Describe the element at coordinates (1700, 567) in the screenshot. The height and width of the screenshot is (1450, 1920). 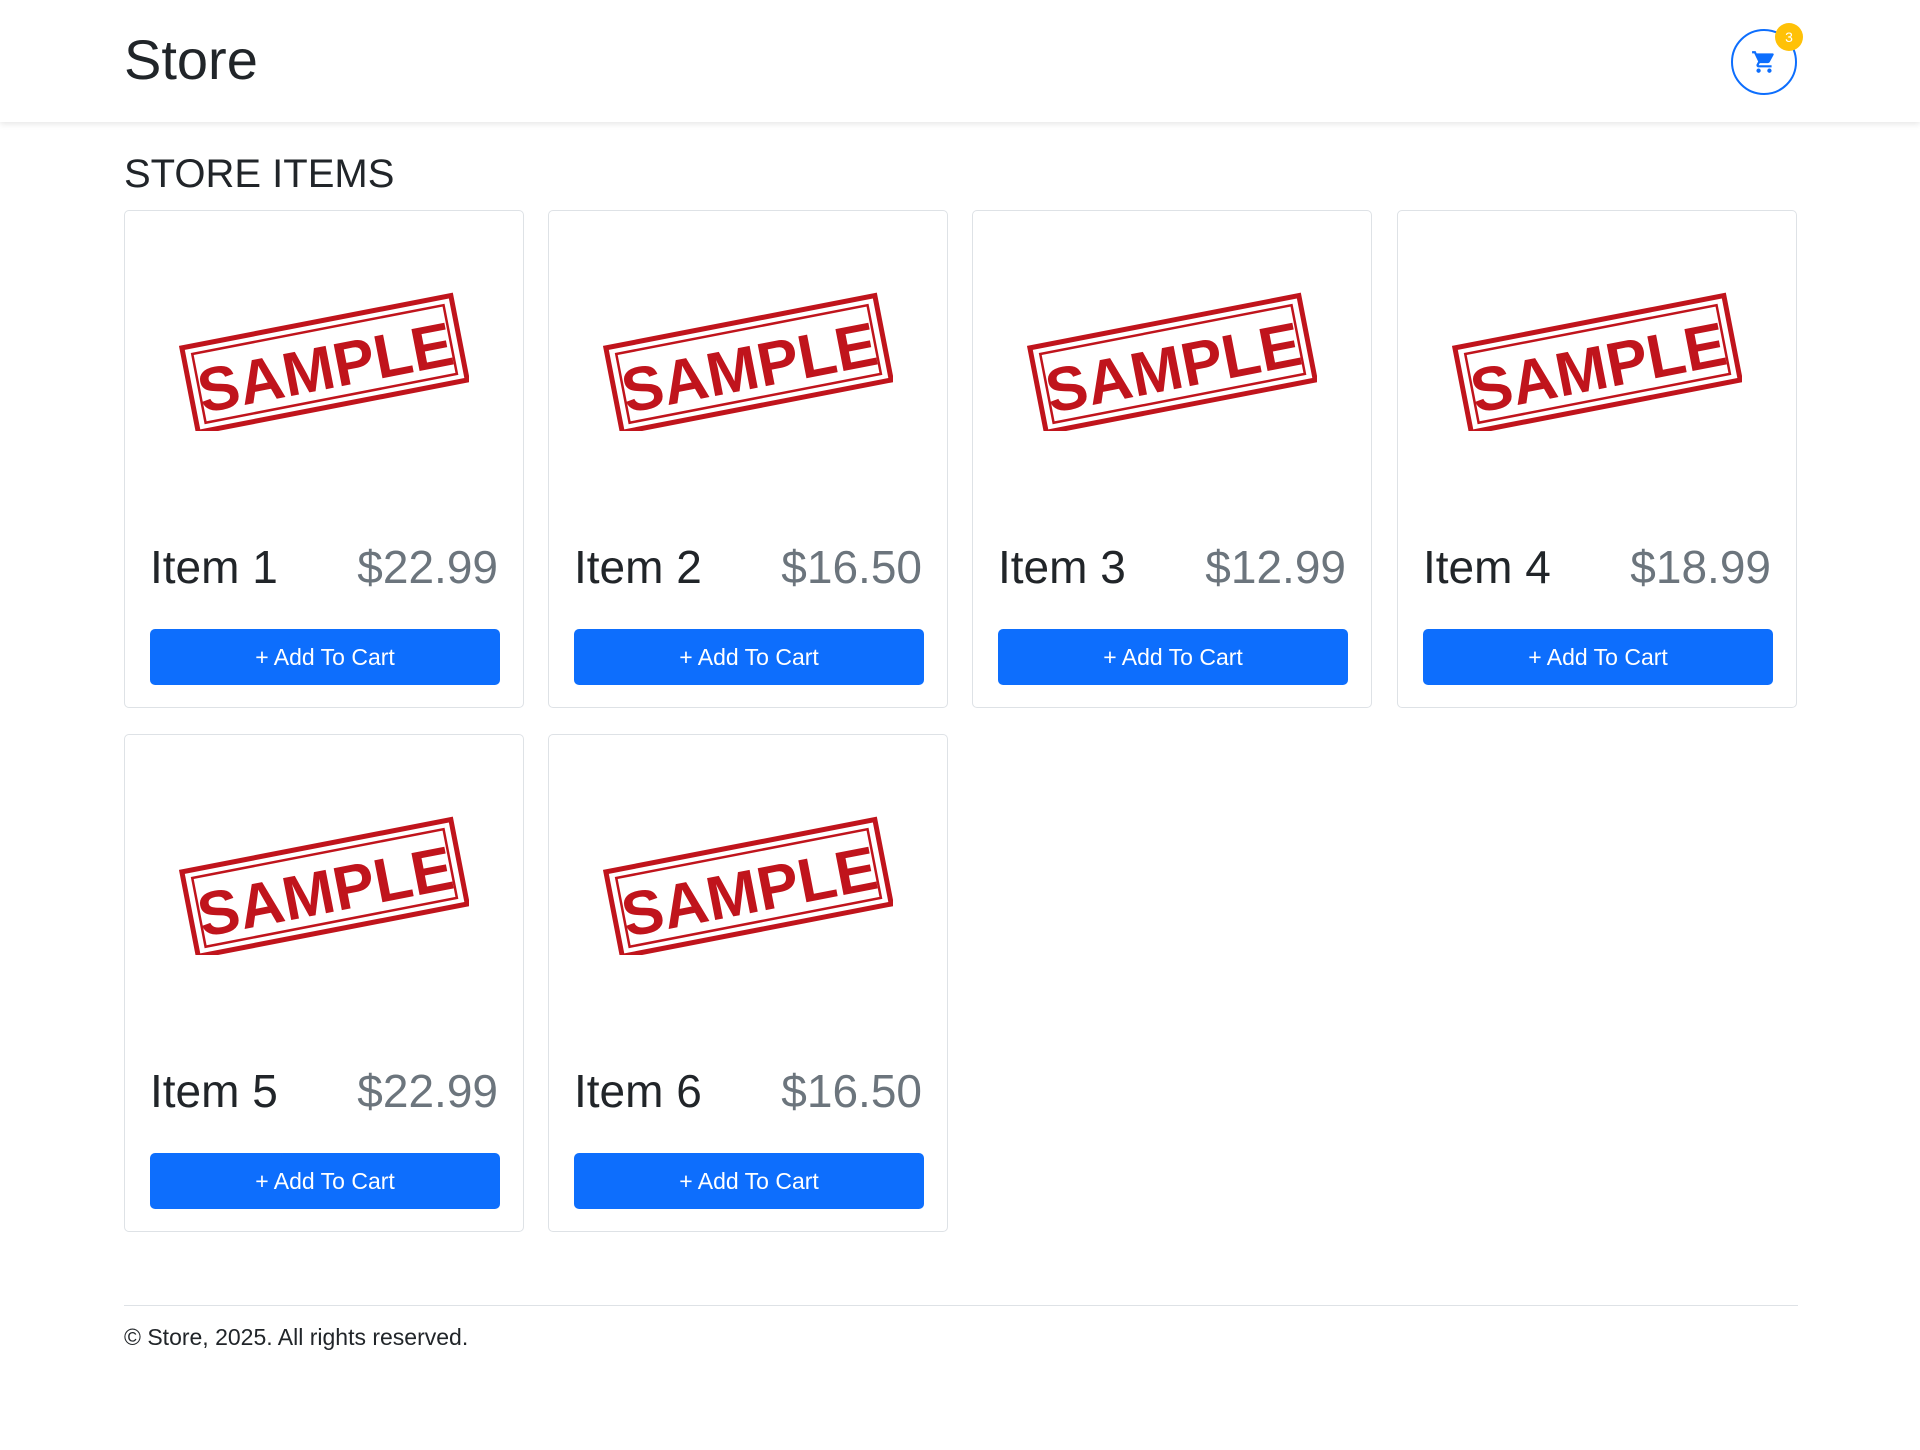
I see `product-price: $18.99` at that location.